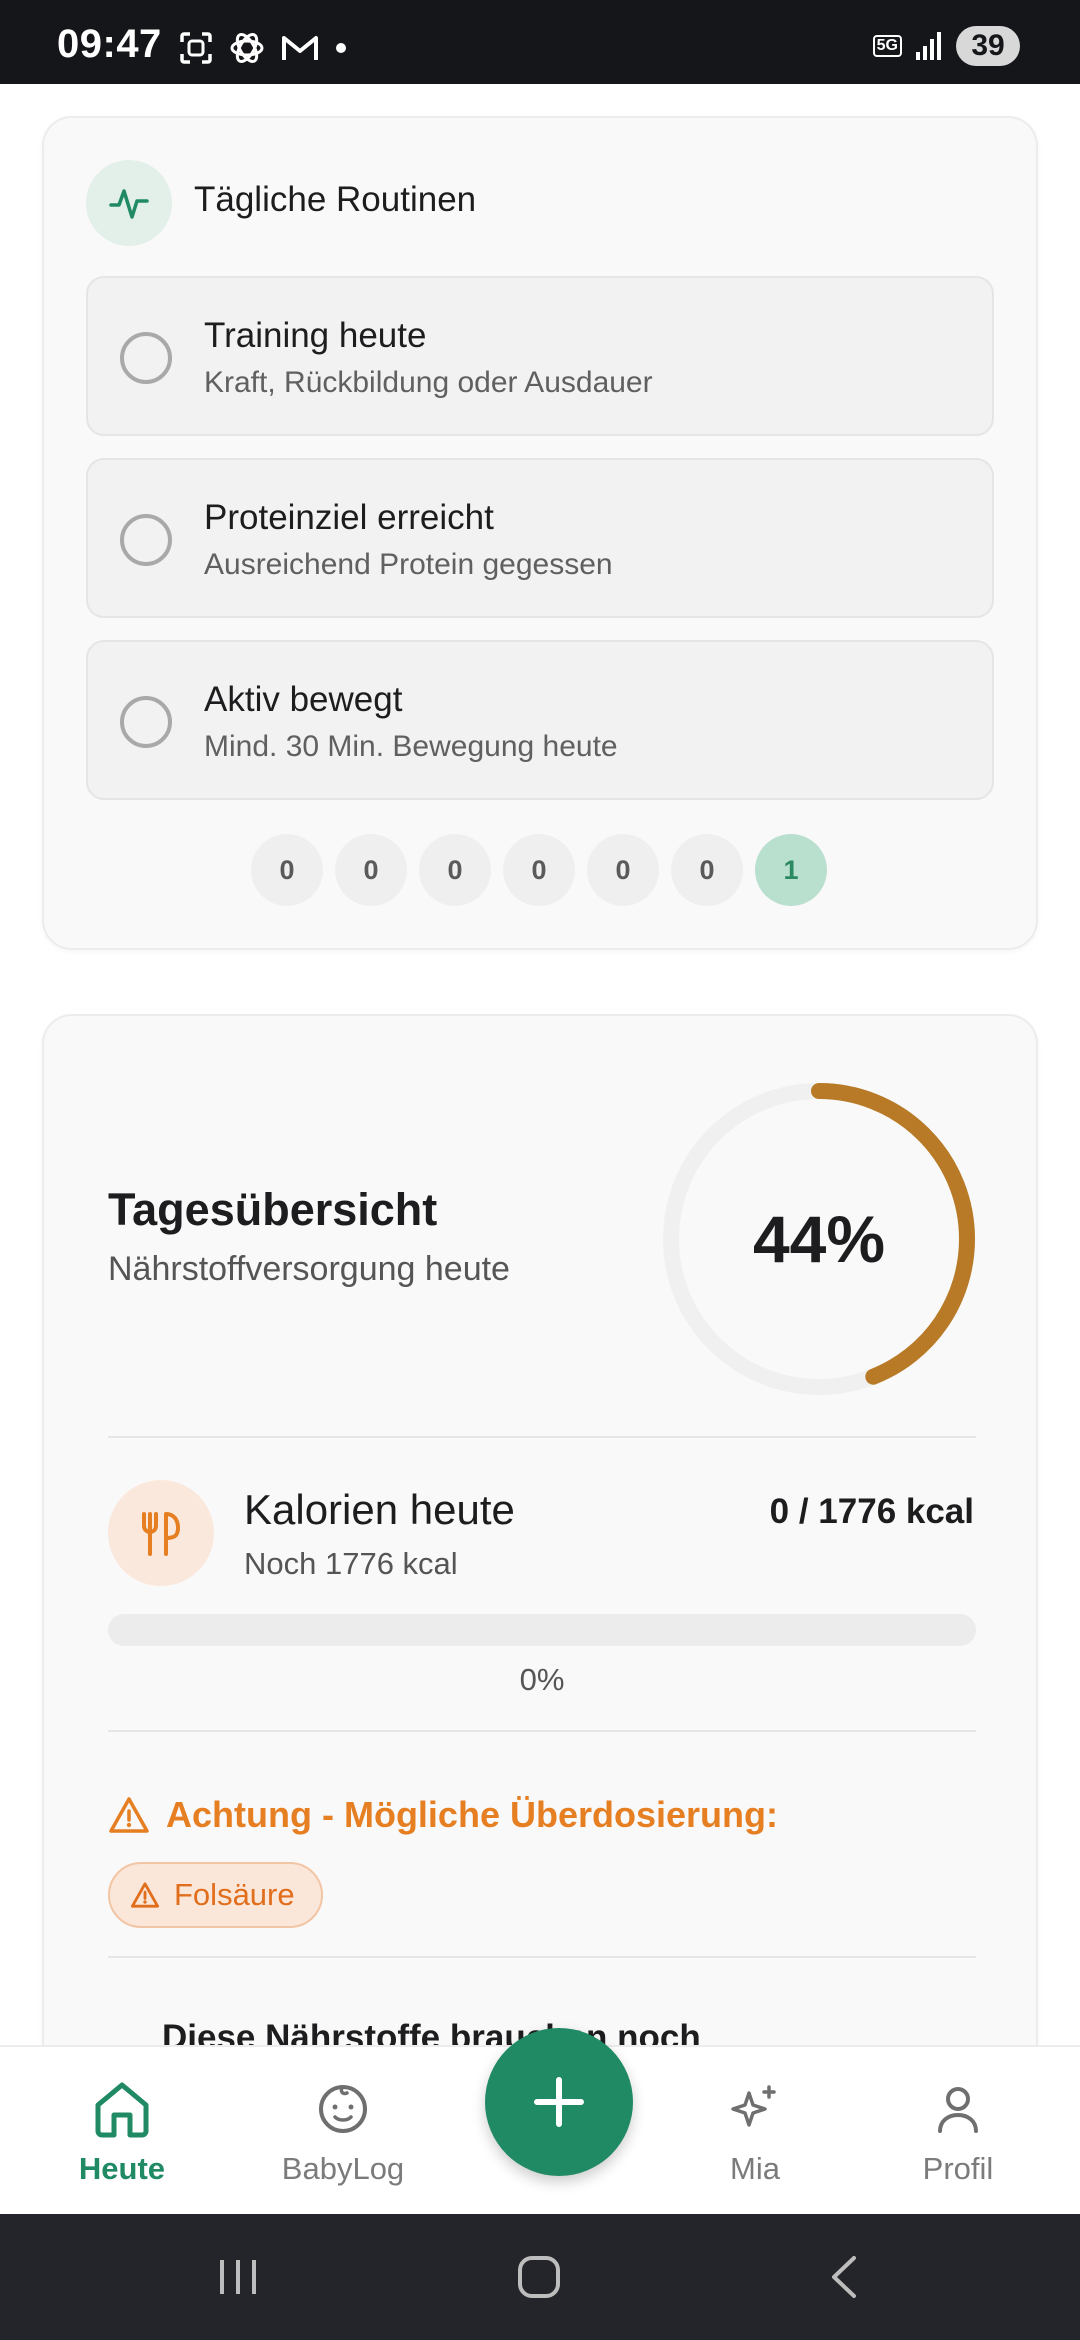 This screenshot has width=1080, height=2340. What do you see at coordinates (540, 42) in the screenshot?
I see `status-bar: 09:47 5G 39` at bounding box center [540, 42].